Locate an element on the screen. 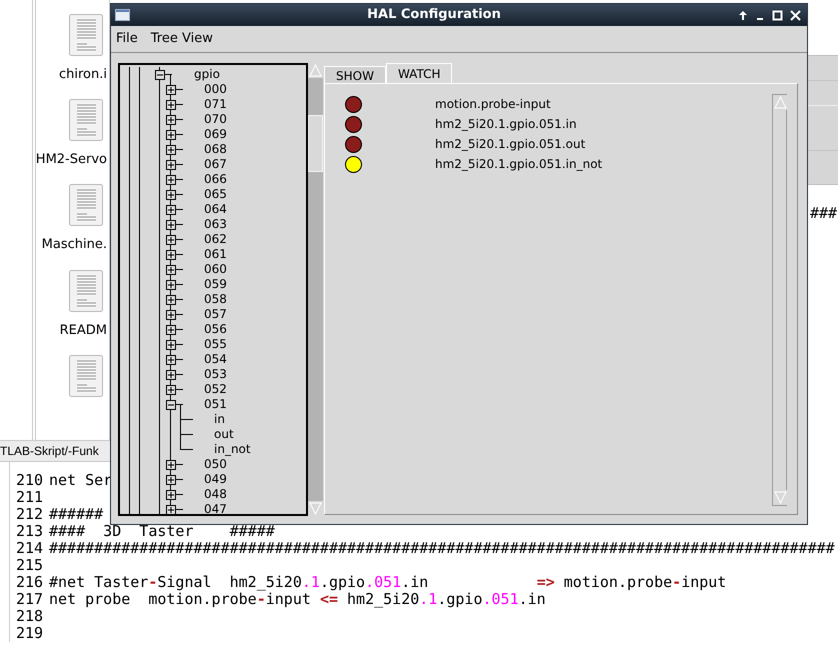  menu-item: File is located at coordinates (127, 39).